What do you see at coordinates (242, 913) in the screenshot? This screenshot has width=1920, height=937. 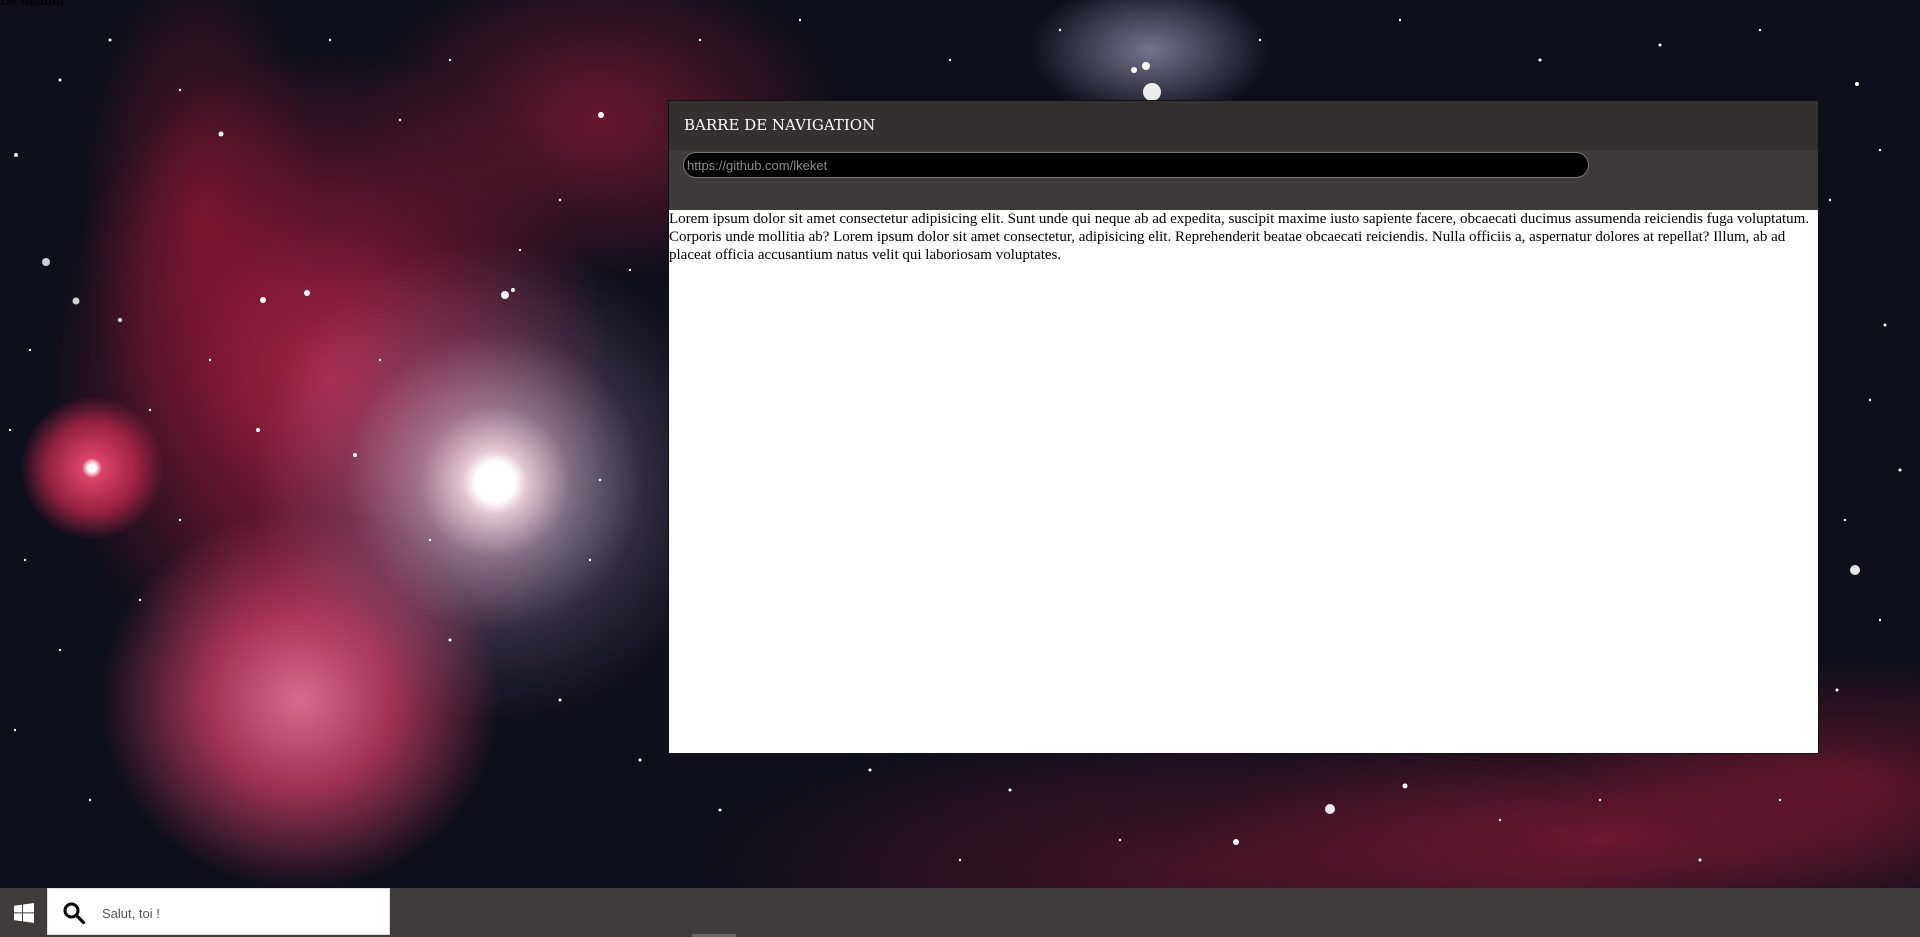 I see `taskbar-search-input` at bounding box center [242, 913].